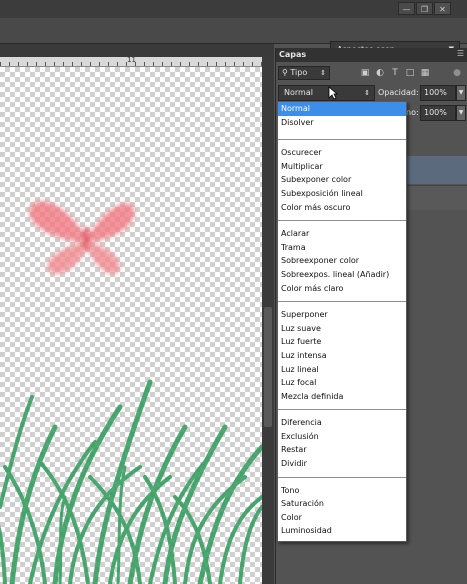 Image resolution: width=467 pixels, height=584 pixels. What do you see at coordinates (233, 38) in the screenshot?
I see `options-bar: Aspectos esen. ▼` at bounding box center [233, 38].